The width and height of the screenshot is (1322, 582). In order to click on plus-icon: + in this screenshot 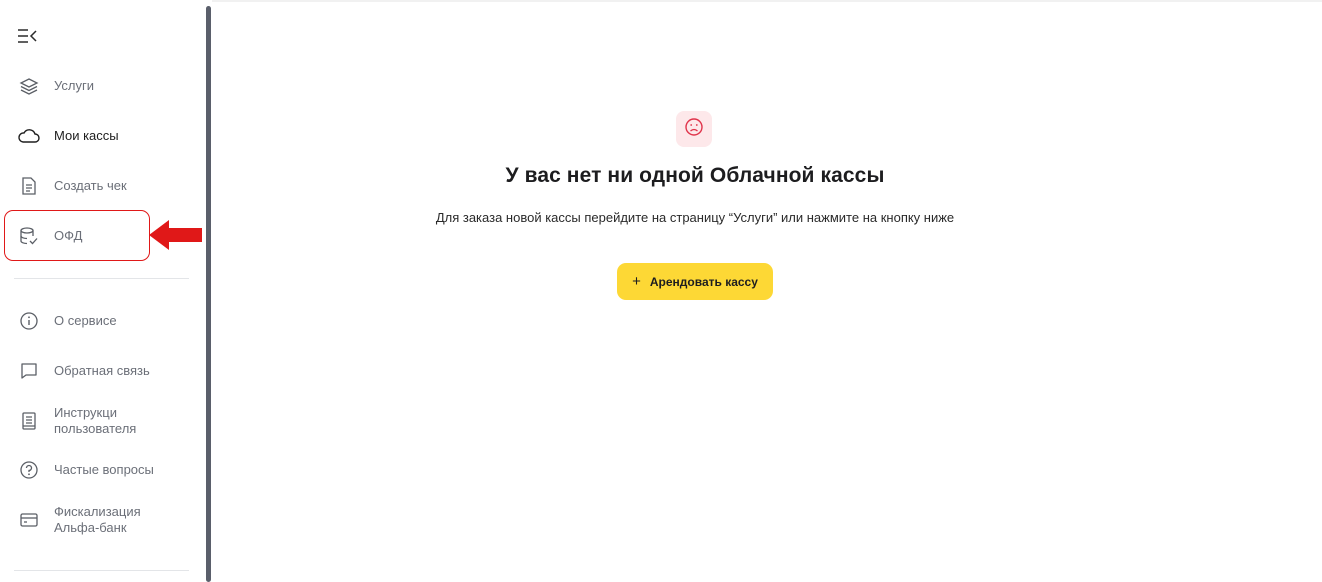, I will do `click(636, 281)`.